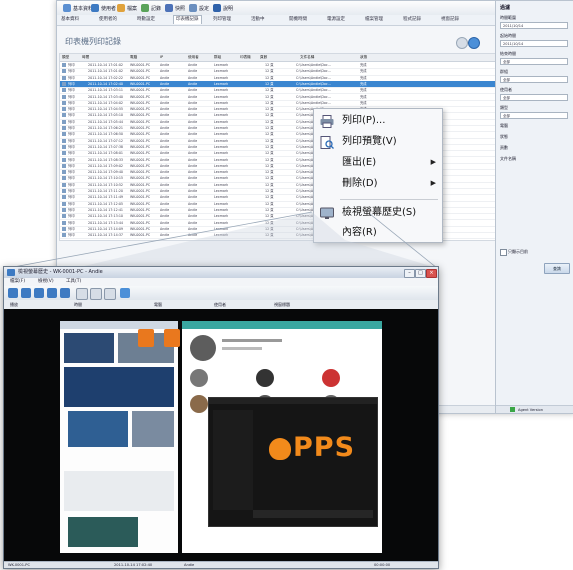 The height and width of the screenshot is (570, 573). Describe the element at coordinates (282, 304) in the screenshot. I see `column-window-title: 視窗標題` at that location.